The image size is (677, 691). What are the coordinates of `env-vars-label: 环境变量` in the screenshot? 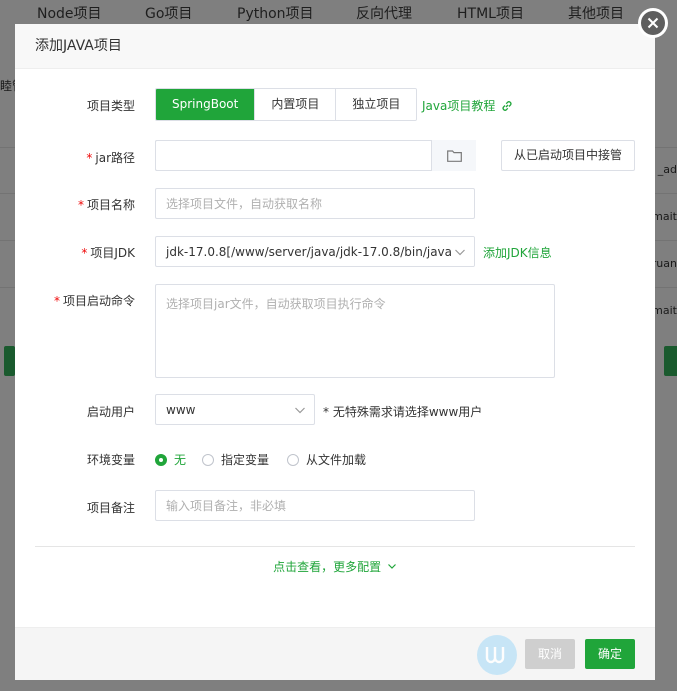 It's located at (110, 460).